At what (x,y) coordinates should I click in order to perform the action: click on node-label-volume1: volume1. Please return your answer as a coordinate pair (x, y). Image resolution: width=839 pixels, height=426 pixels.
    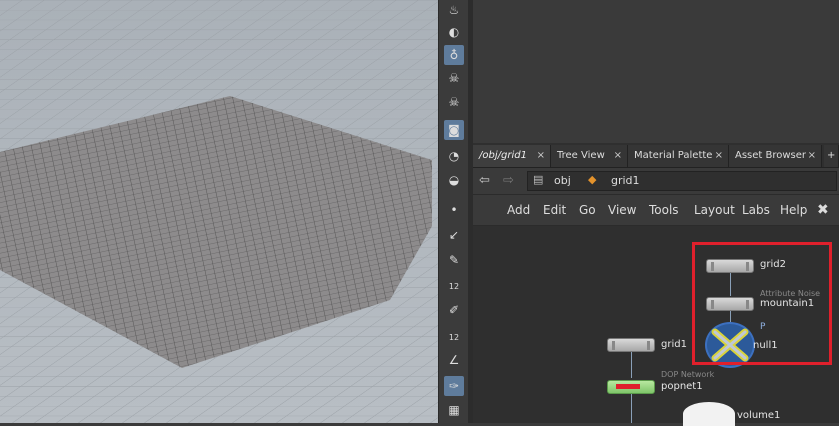
    Looking at the image, I should click on (759, 415).